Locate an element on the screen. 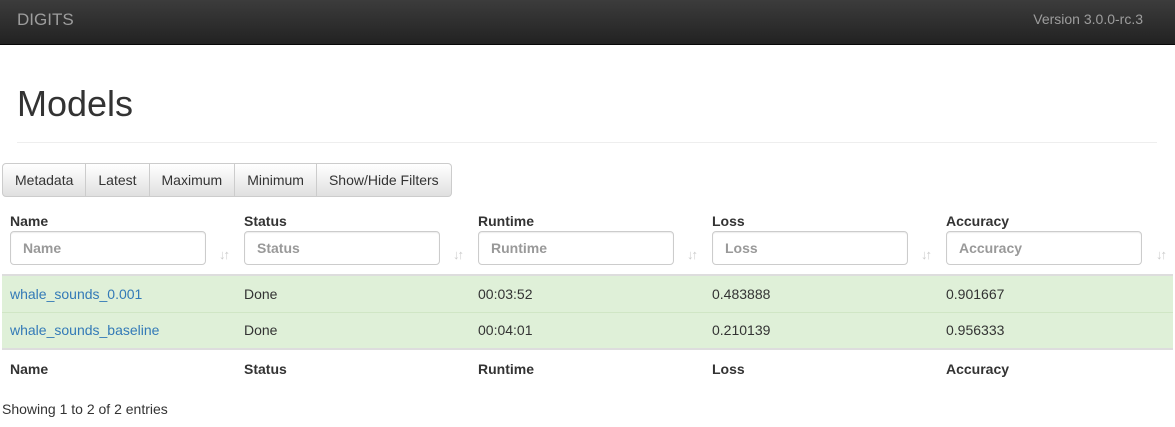 This screenshot has width=1175, height=427. cell-runtime: 00:03:52 is located at coordinates (587, 293).